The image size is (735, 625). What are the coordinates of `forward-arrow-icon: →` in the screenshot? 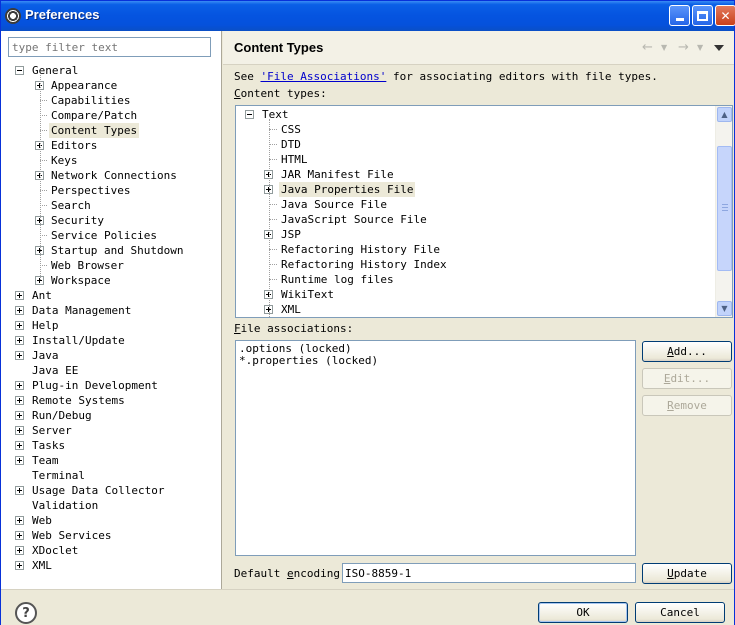 It's located at (683, 47).